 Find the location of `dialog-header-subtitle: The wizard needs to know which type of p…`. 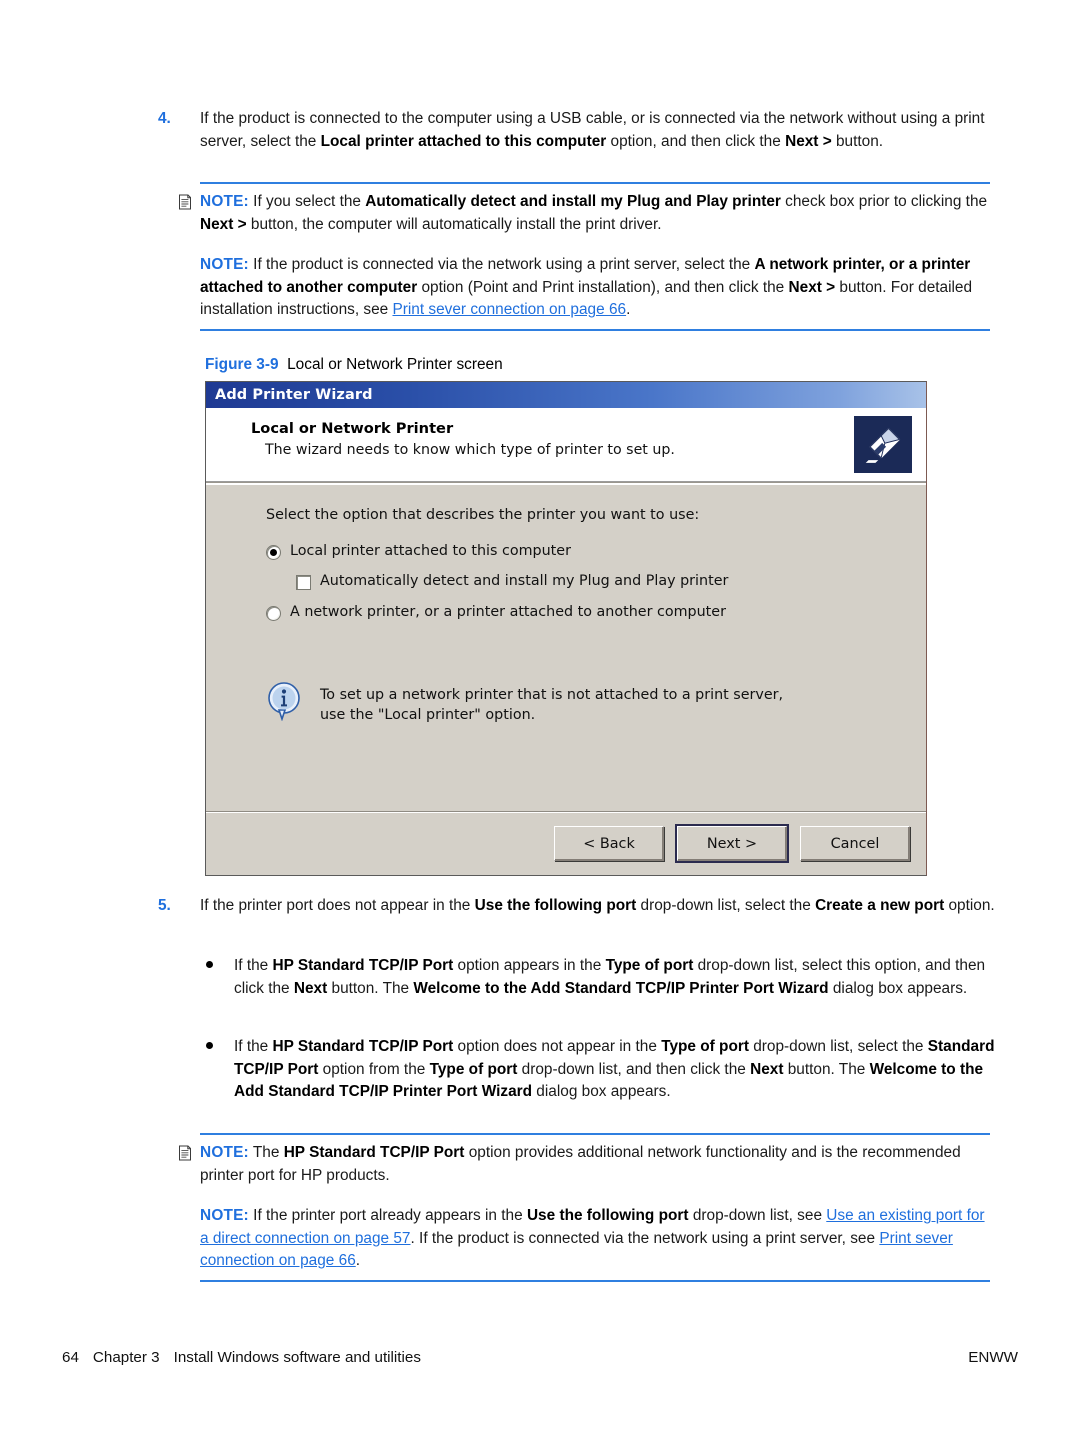

dialog-header-subtitle: The wizard needs to know which type of p… is located at coordinates (470, 450).